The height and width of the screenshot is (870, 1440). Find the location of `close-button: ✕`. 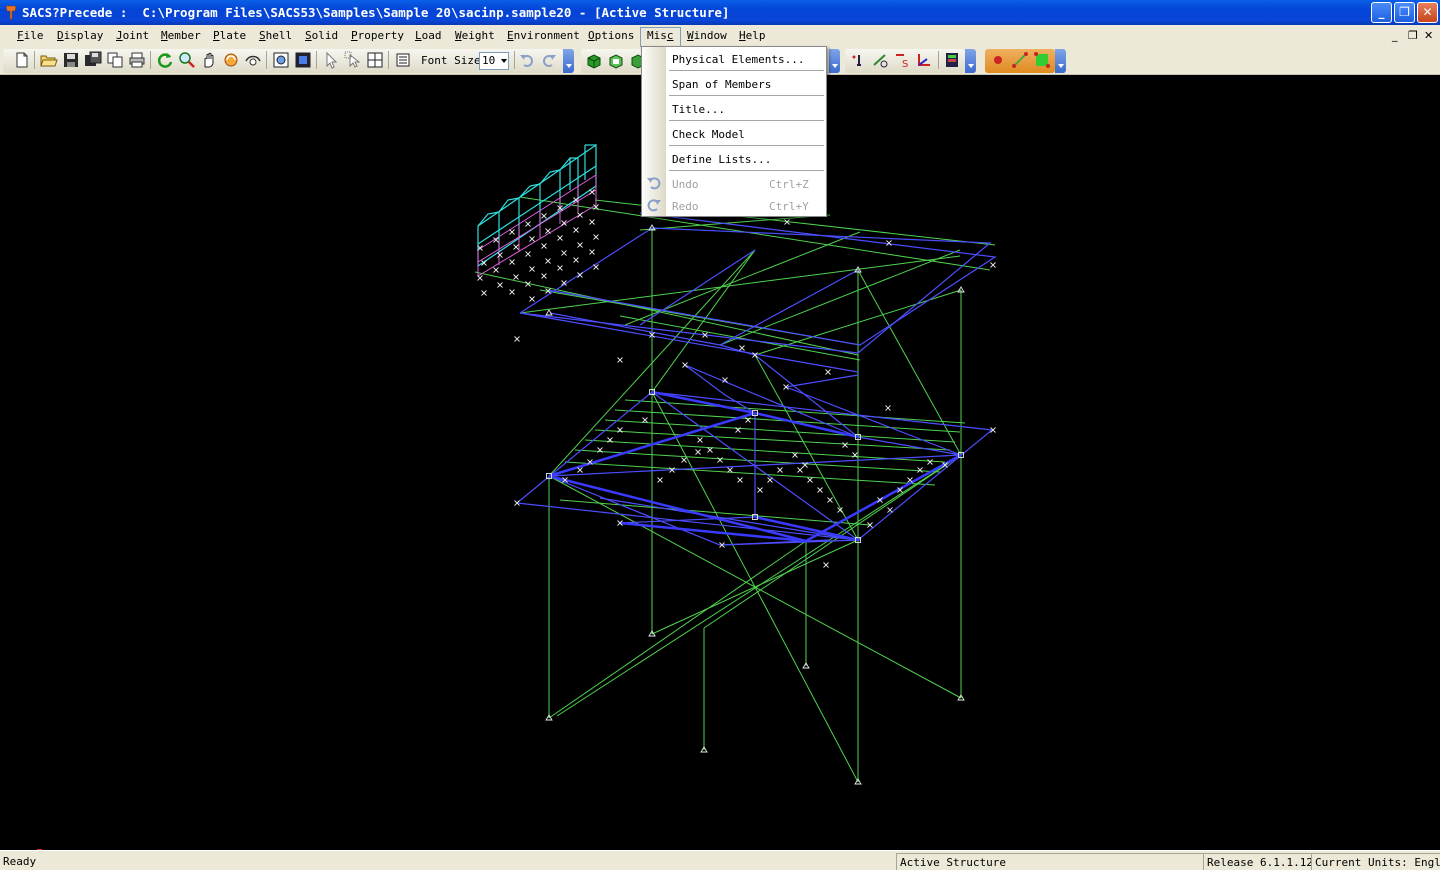

close-button: ✕ is located at coordinates (1427, 12).